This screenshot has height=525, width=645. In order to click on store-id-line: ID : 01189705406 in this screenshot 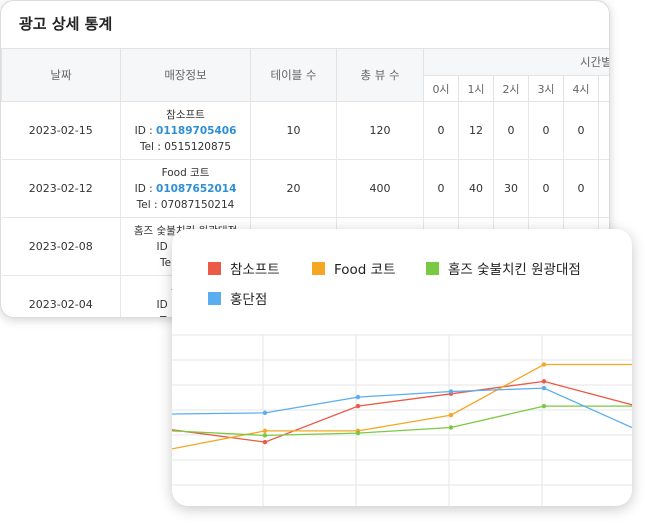, I will do `click(185, 131)`.